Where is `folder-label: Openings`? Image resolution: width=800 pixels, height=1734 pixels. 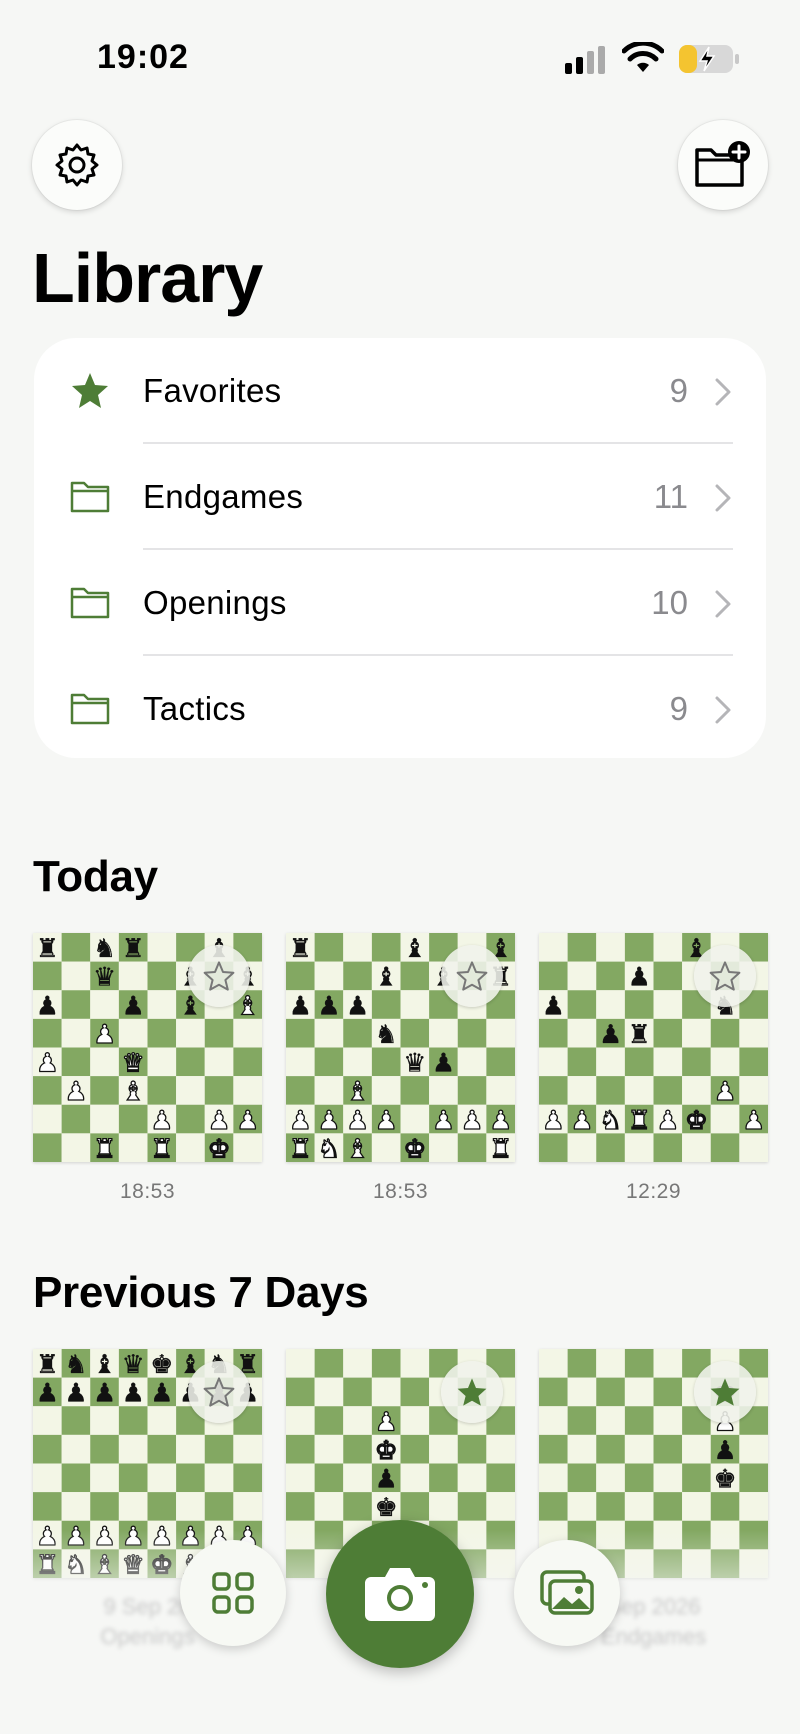 folder-label: Openings is located at coordinates (215, 602).